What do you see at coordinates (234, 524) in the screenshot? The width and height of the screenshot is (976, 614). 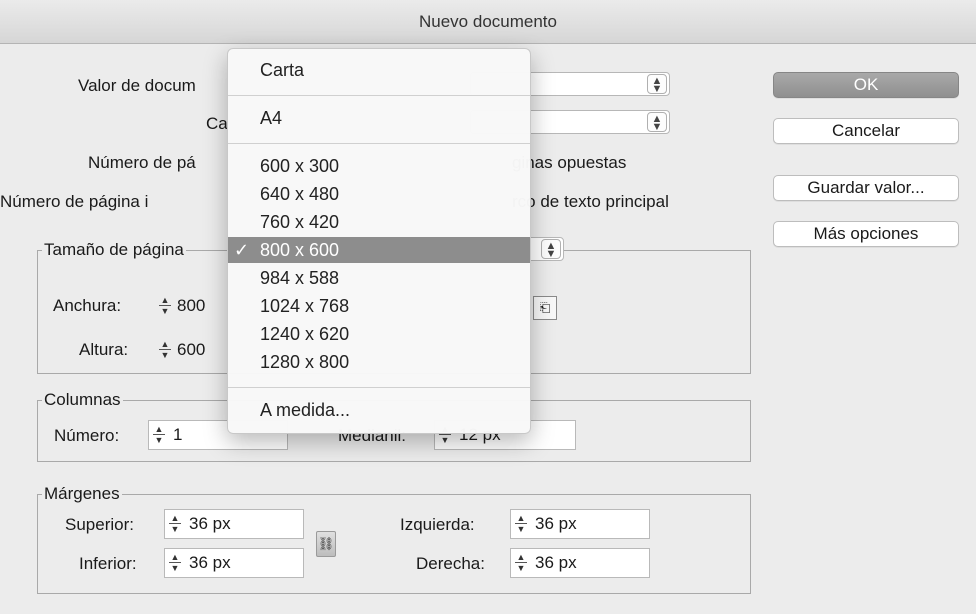 I see `margin-top-field: ▲ ▼ 36 px` at bounding box center [234, 524].